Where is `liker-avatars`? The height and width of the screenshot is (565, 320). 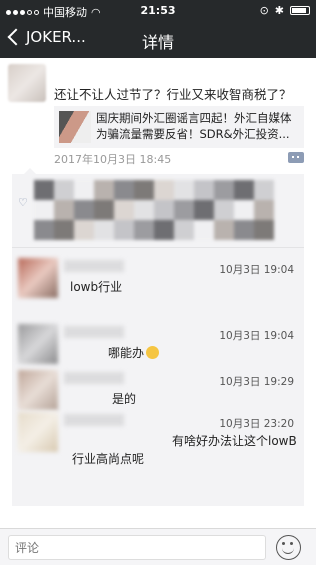 liker-avatars is located at coordinates (154, 210).